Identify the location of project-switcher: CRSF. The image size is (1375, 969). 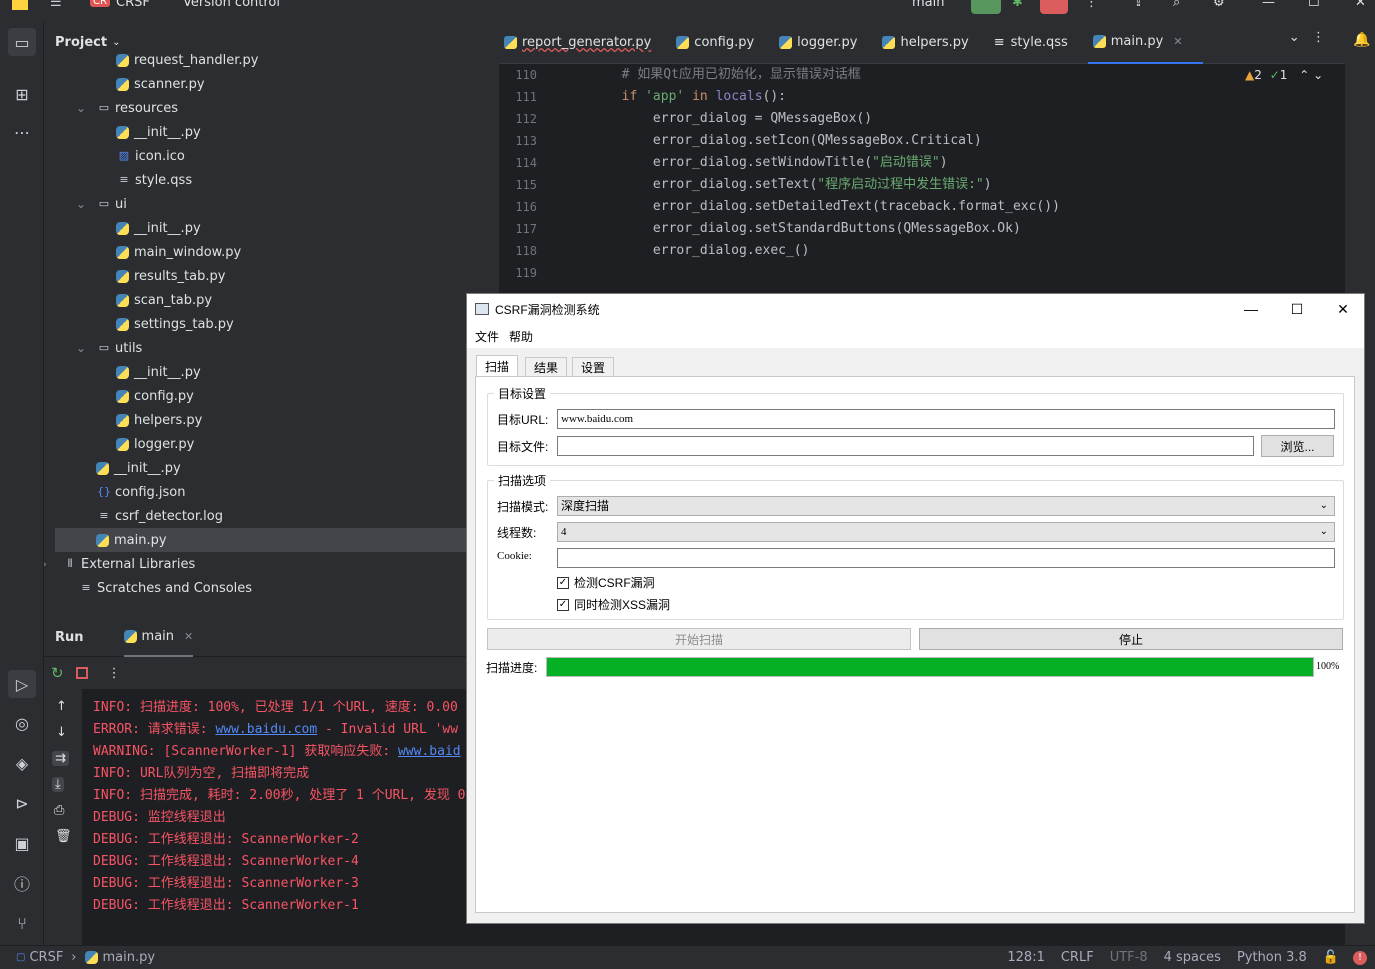
(133, 5).